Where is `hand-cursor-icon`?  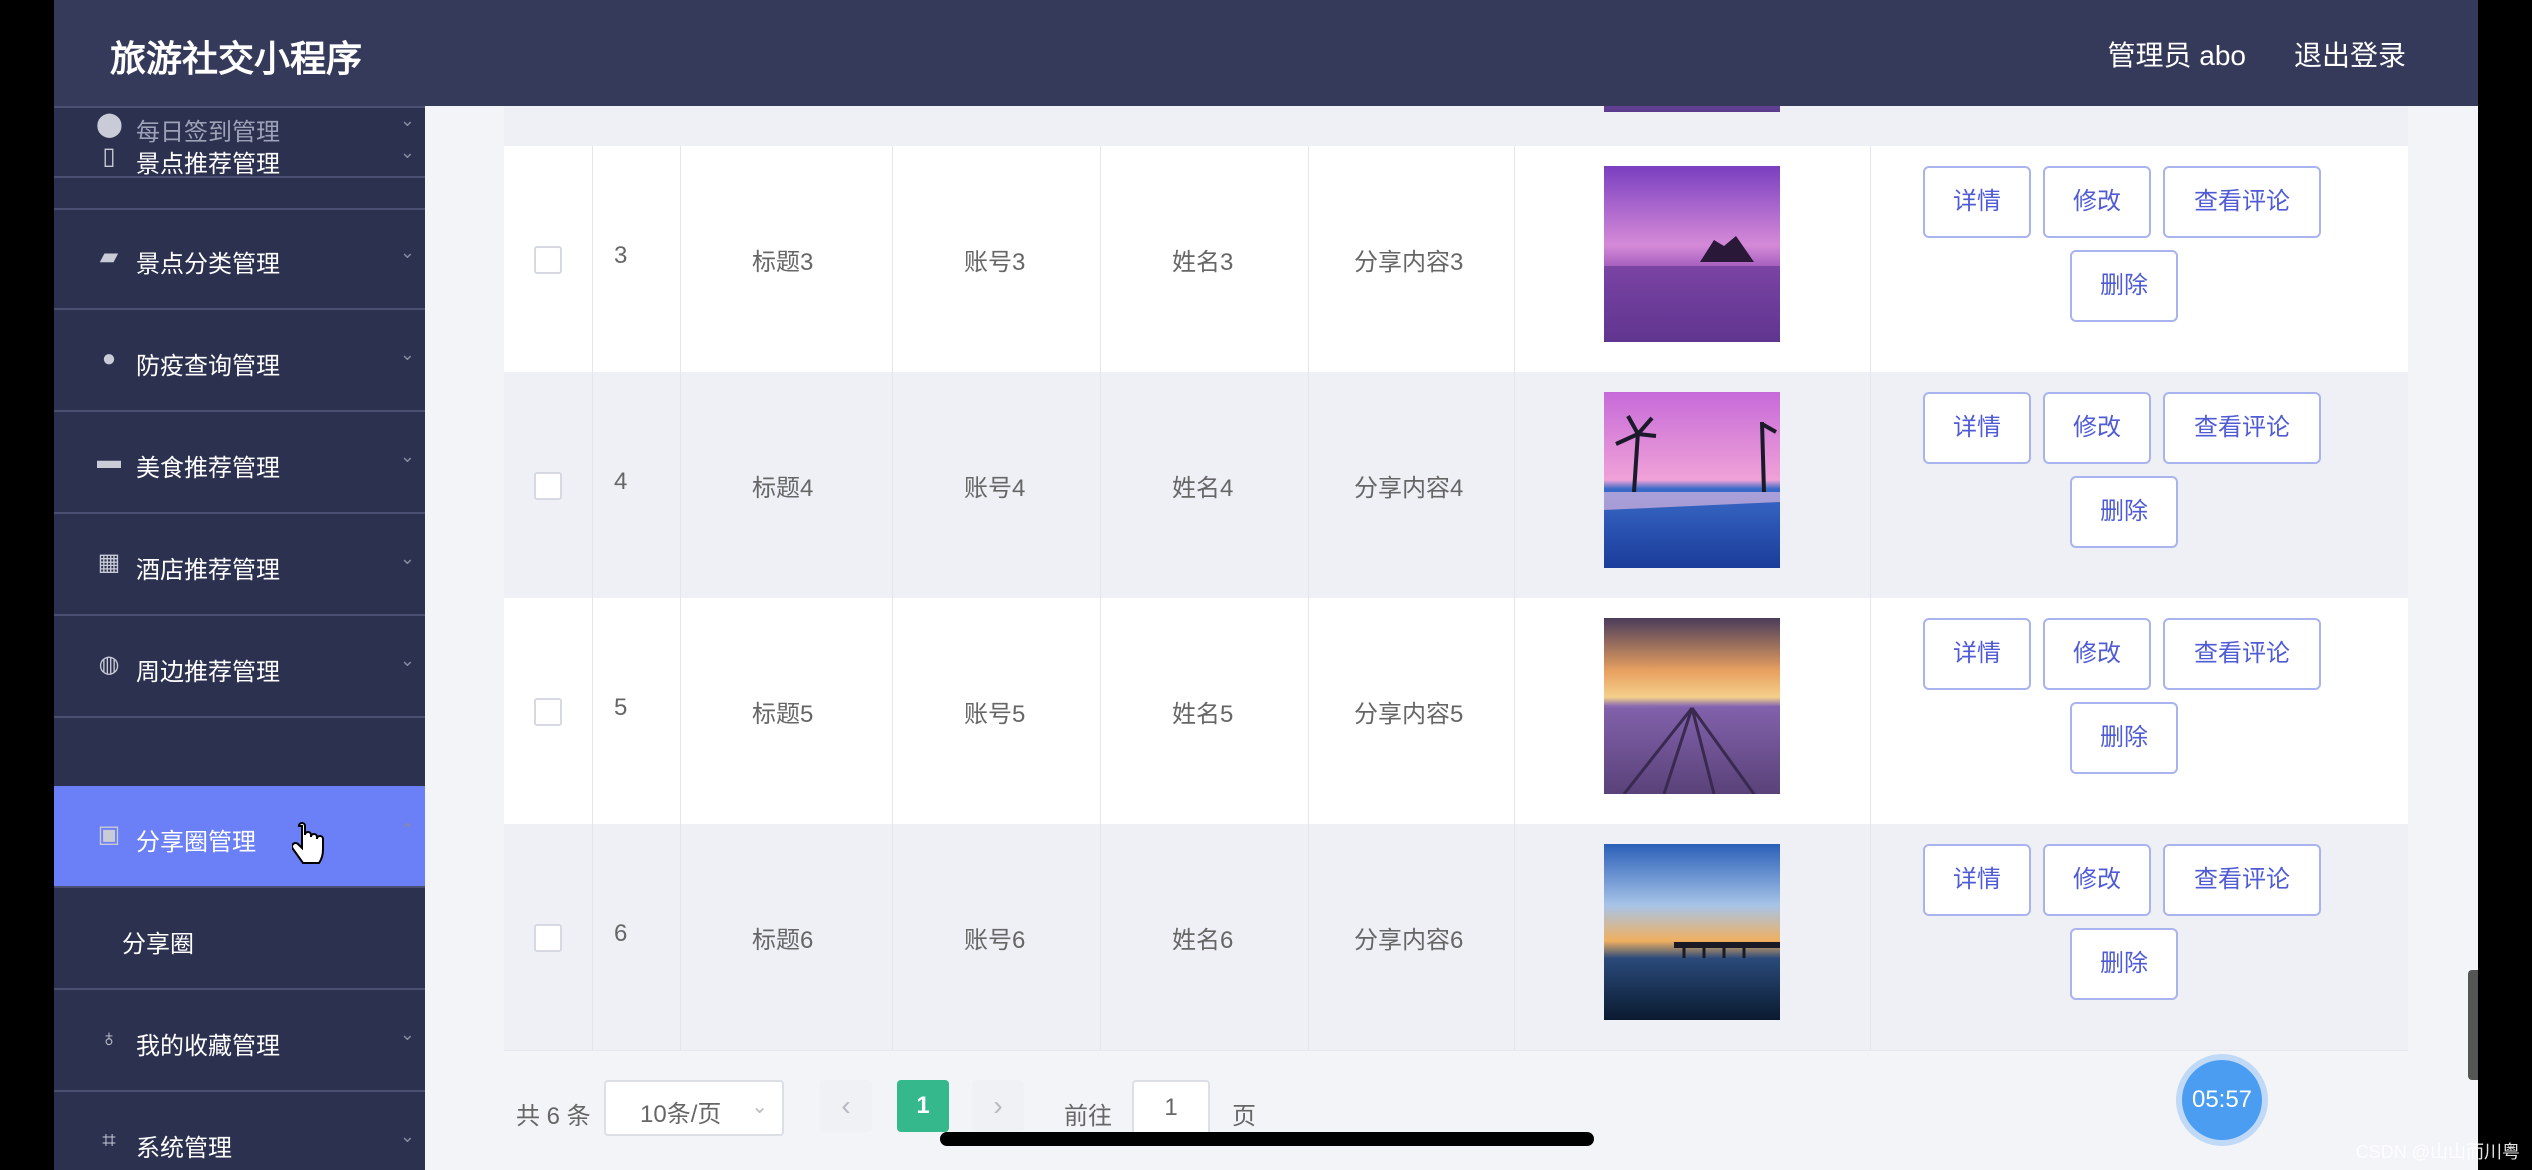 hand-cursor-icon is located at coordinates (308, 843).